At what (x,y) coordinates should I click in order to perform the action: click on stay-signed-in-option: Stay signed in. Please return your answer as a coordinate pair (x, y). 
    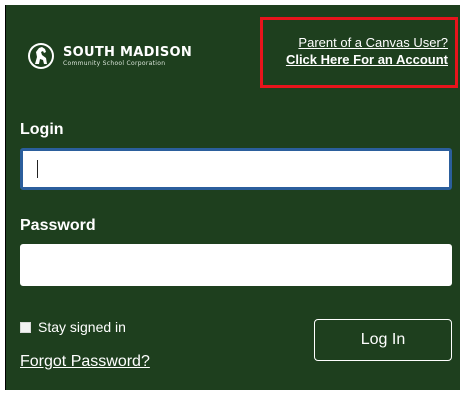
    Looking at the image, I should click on (73, 327).